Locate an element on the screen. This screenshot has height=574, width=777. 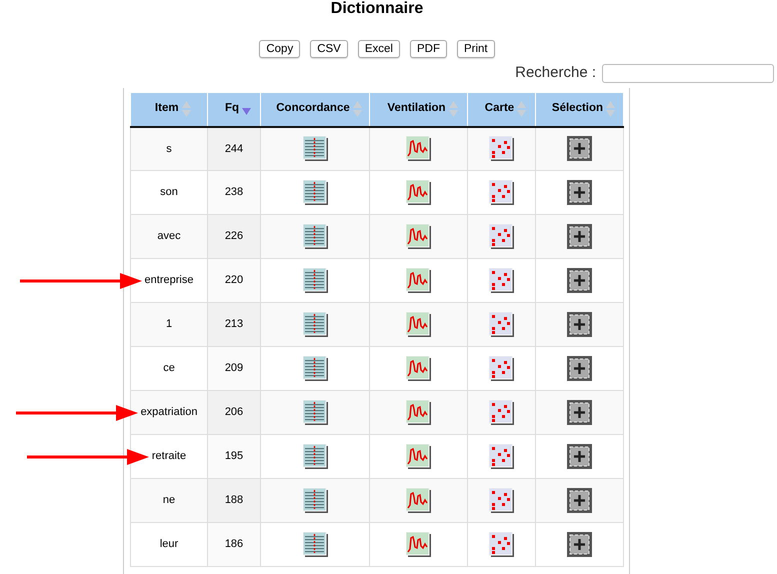
table-cell: 188 is located at coordinates (234, 500).